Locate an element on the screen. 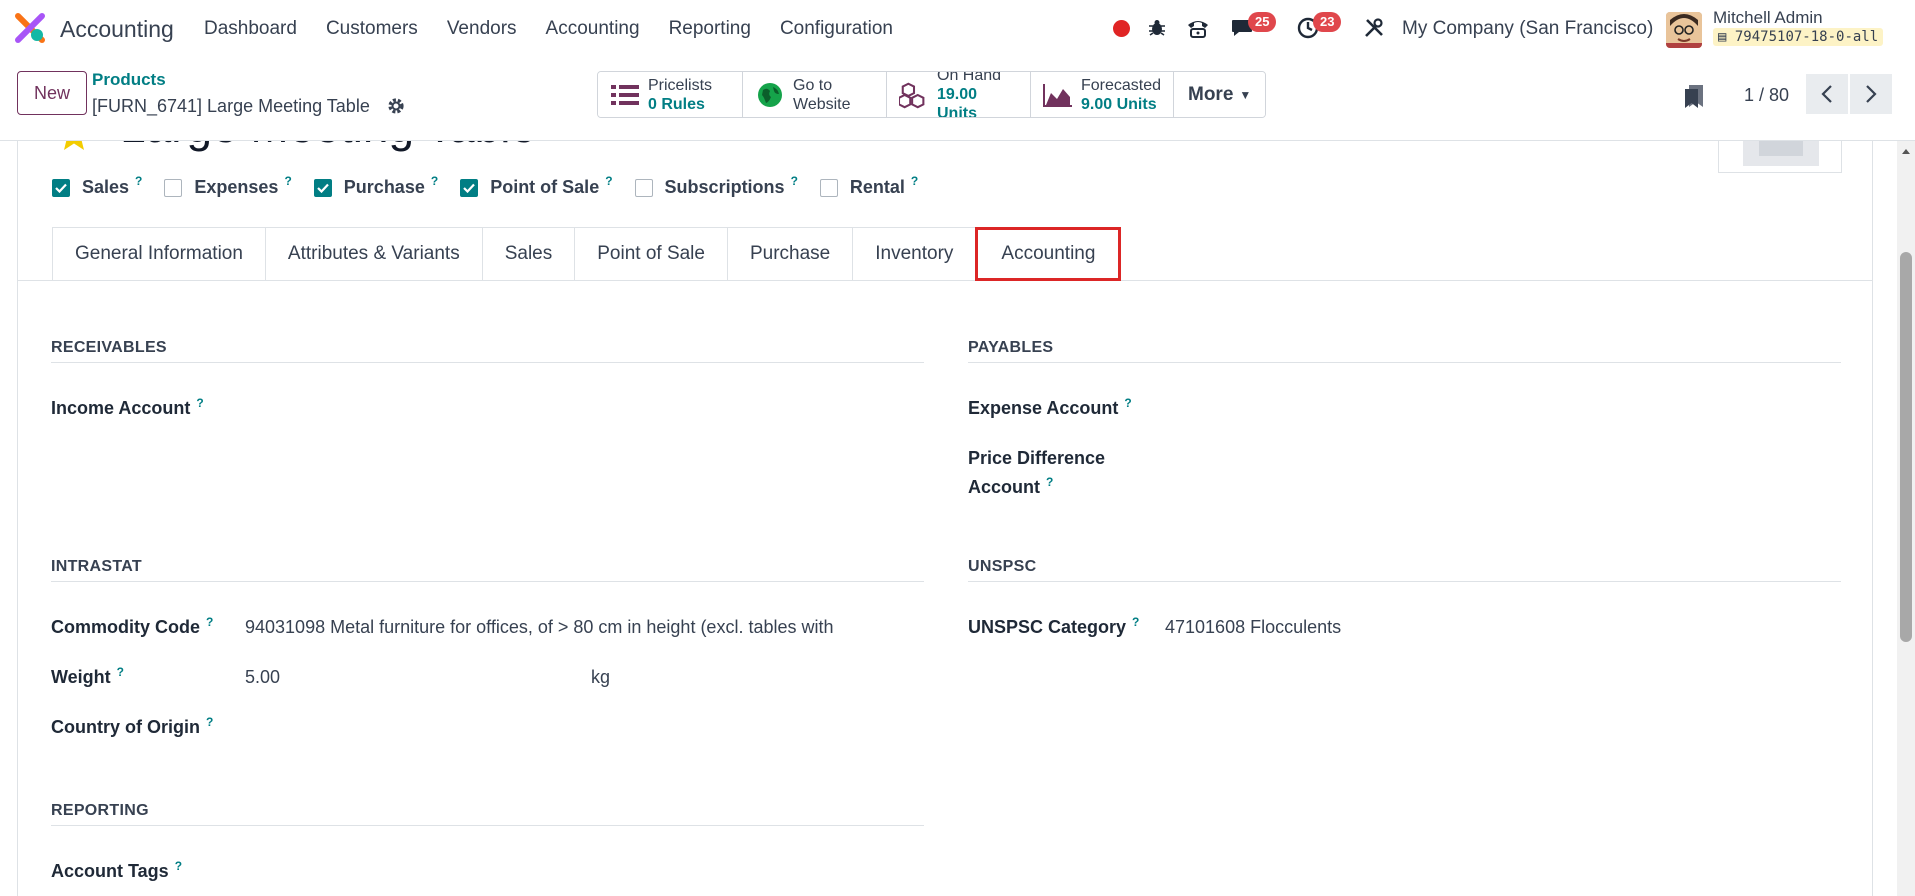 The width and height of the screenshot is (1915, 896). on-hand-value: 19.00 Units is located at coordinates (957, 102).